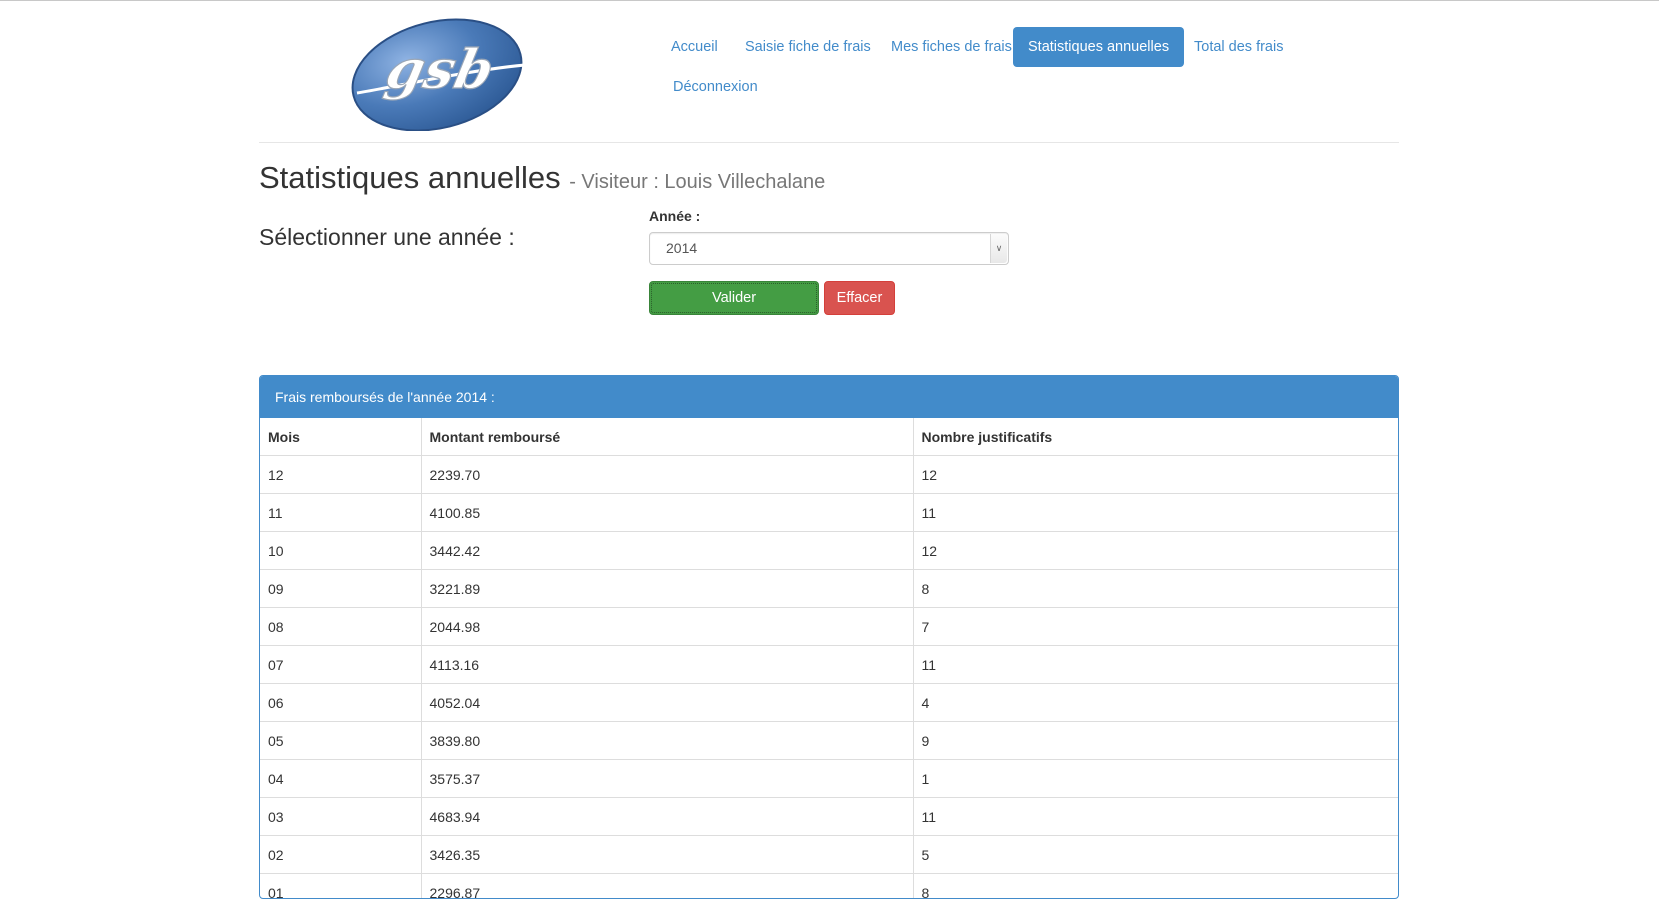  I want to click on chevron-down-icon: ∨, so click(998, 248).